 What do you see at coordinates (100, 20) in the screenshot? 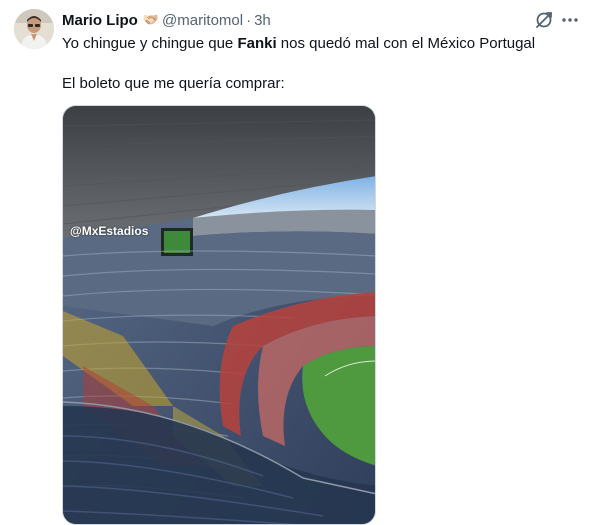
I see `author-name: Mario Lipo` at bounding box center [100, 20].